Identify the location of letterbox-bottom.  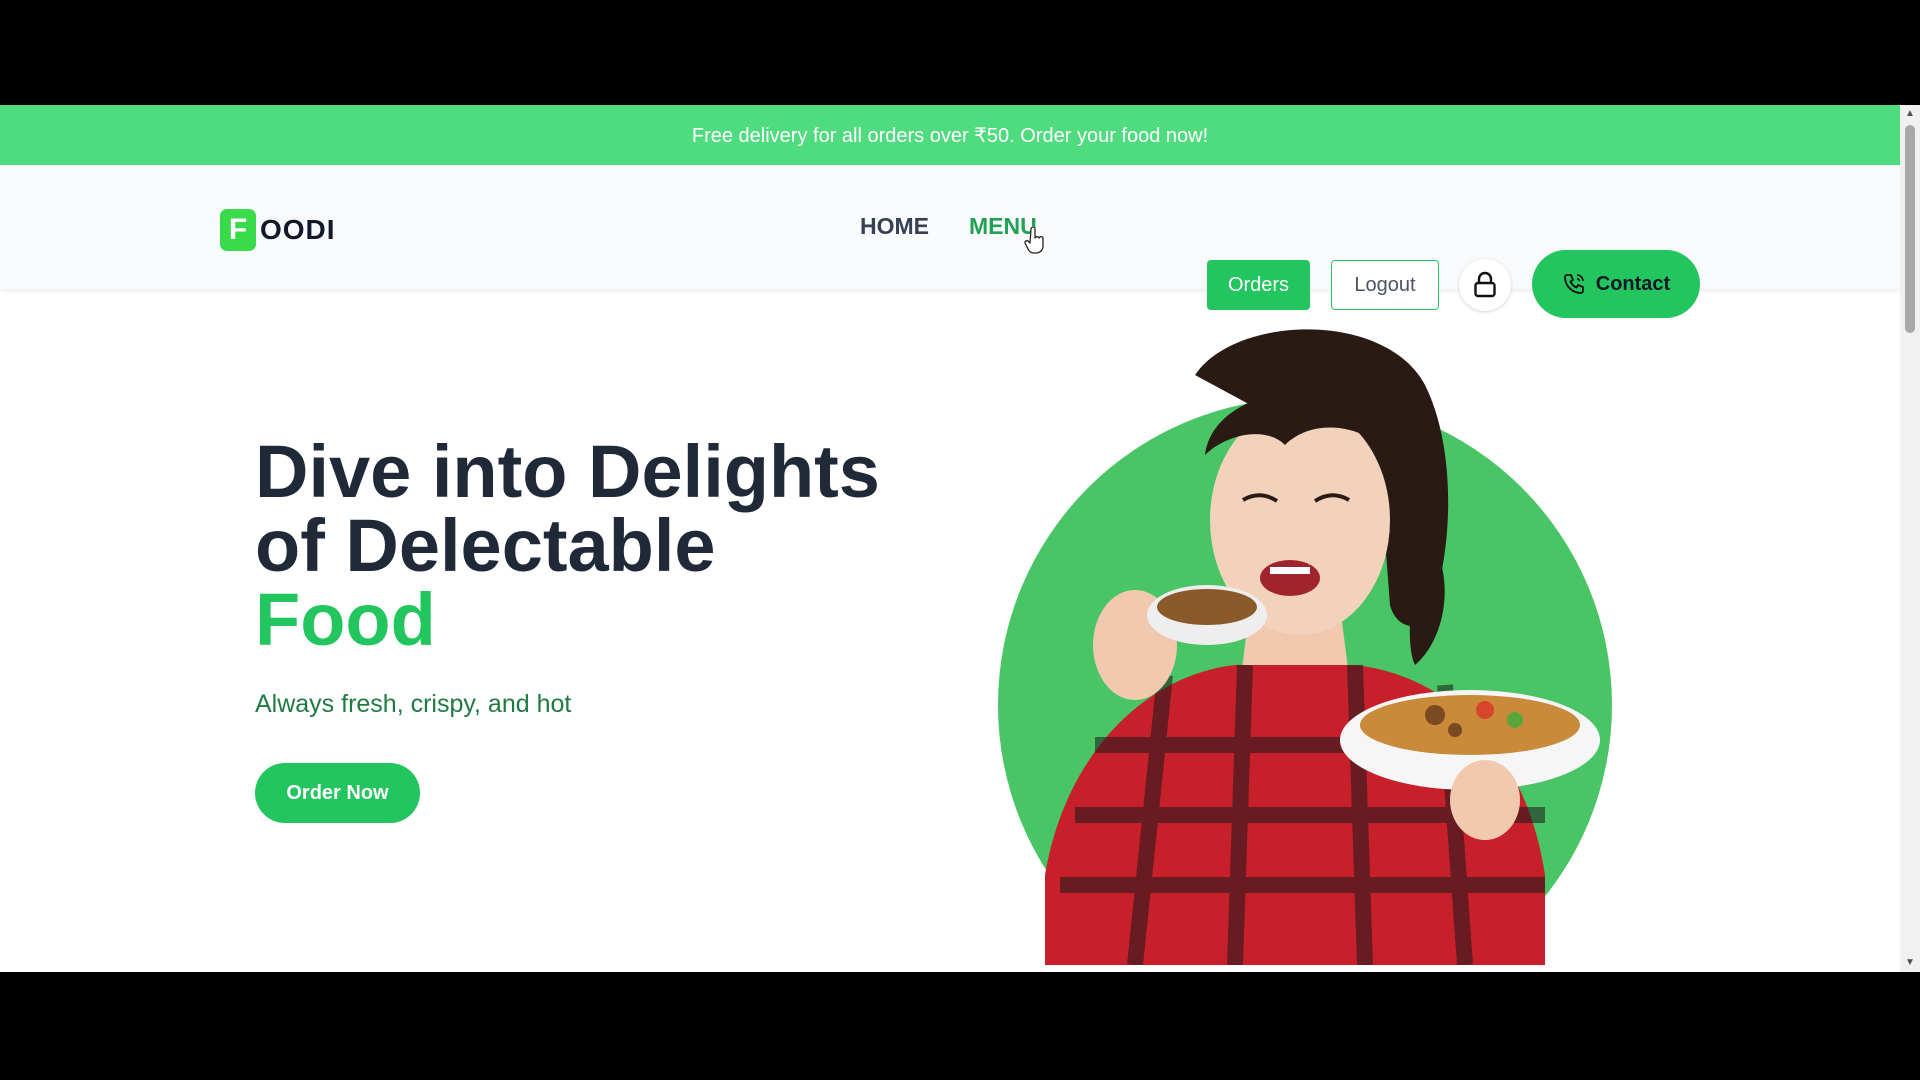
(960, 1026).